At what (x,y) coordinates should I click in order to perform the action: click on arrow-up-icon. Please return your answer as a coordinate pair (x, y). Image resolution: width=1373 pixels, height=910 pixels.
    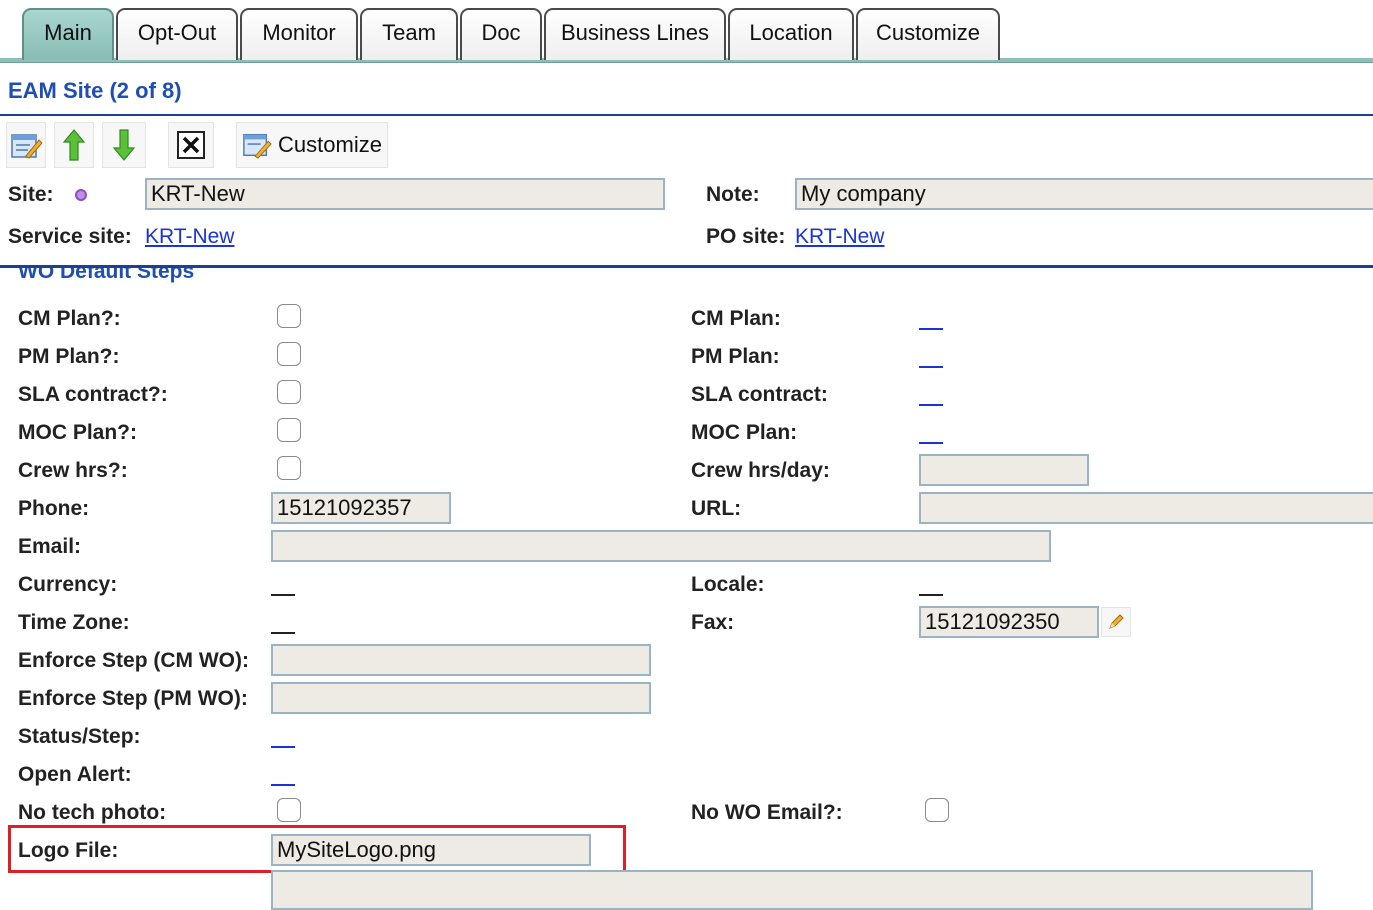
    Looking at the image, I should click on (74, 145).